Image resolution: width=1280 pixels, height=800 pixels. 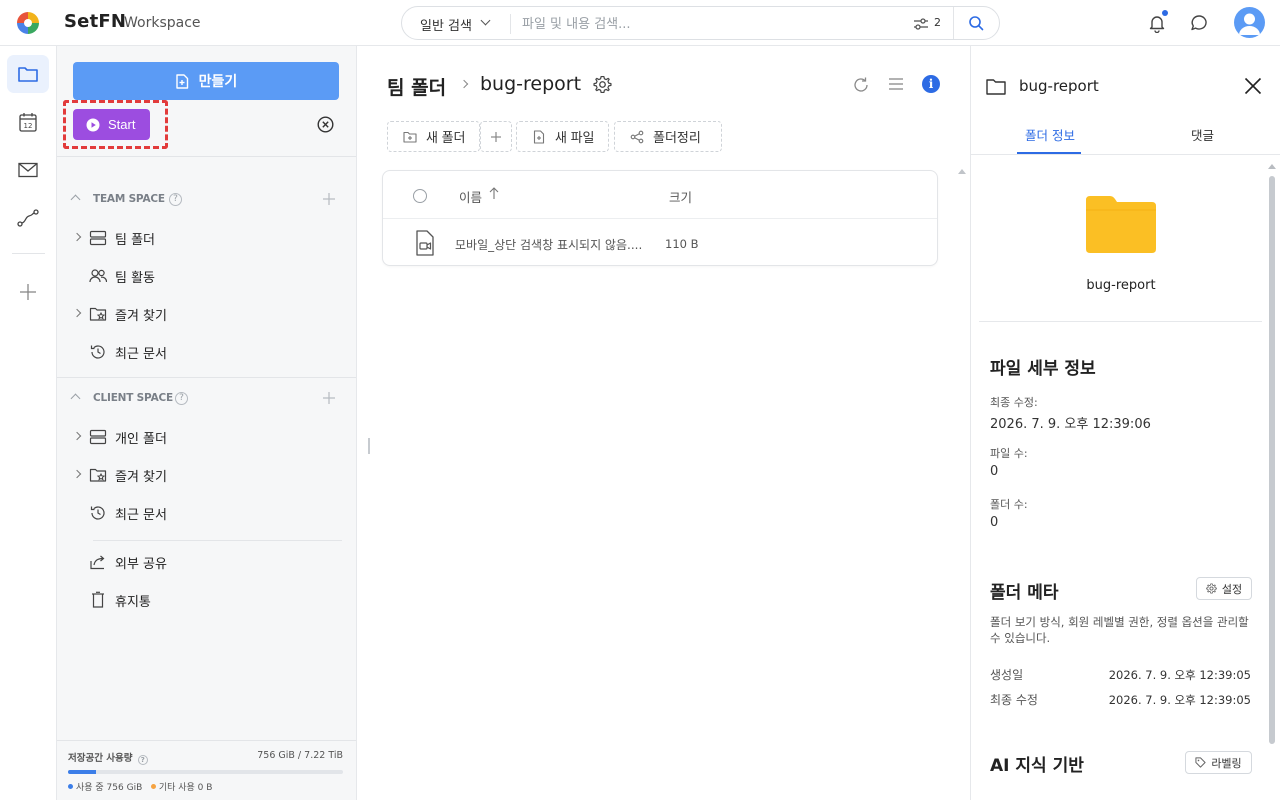 I want to click on storage-label: 저장공간 사용량 ?, so click(x=108, y=757).